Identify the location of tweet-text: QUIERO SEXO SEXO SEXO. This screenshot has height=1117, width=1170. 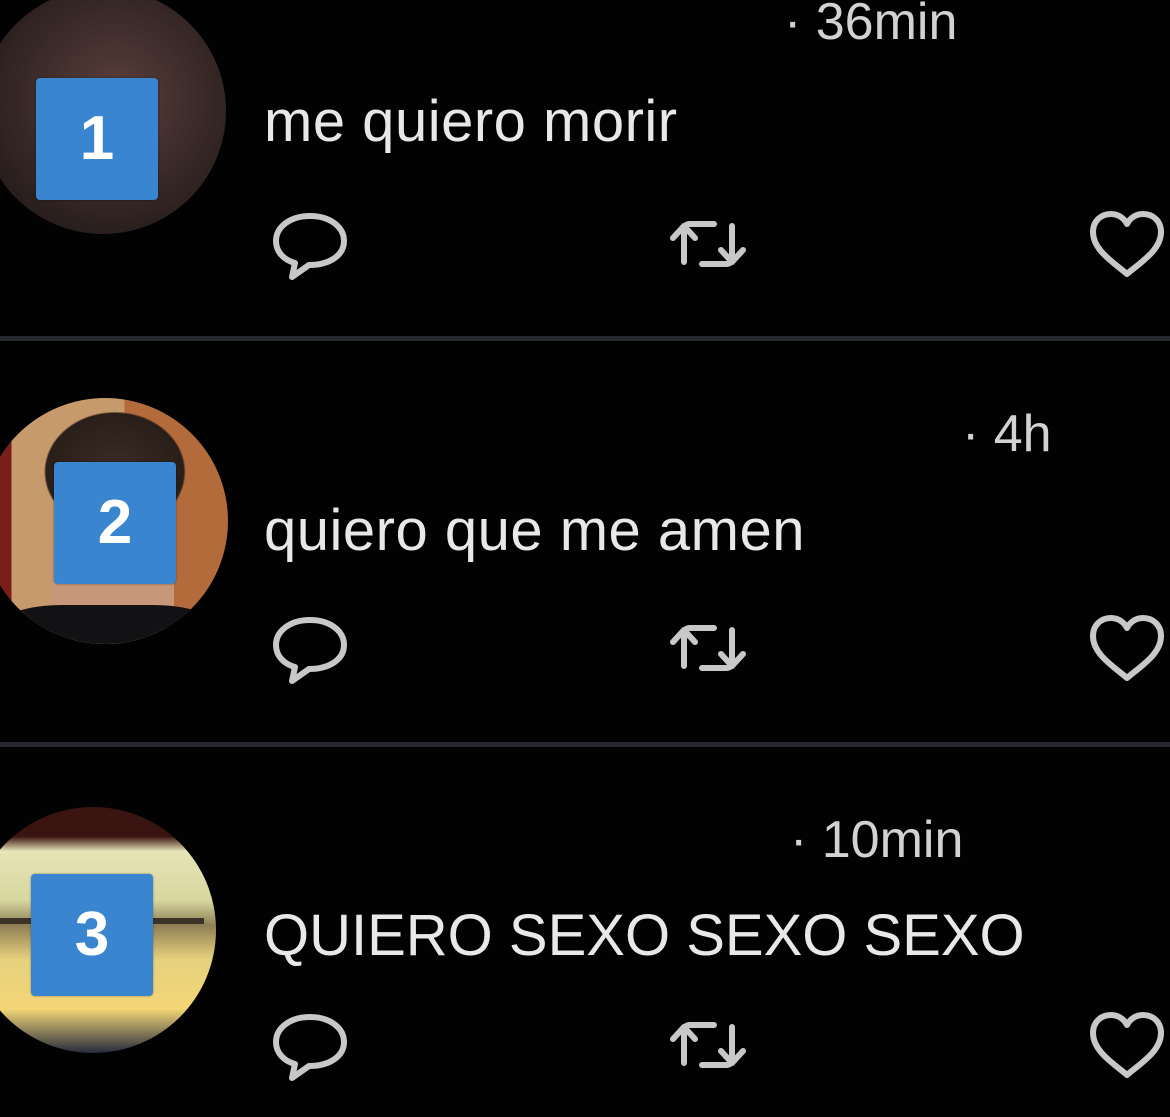
(644, 935).